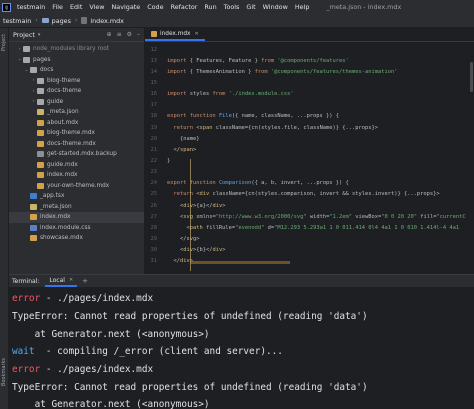 The image size is (474, 409). What do you see at coordinates (56, 21) in the screenshot?
I see `breadcrumb-item: pages` at bounding box center [56, 21].